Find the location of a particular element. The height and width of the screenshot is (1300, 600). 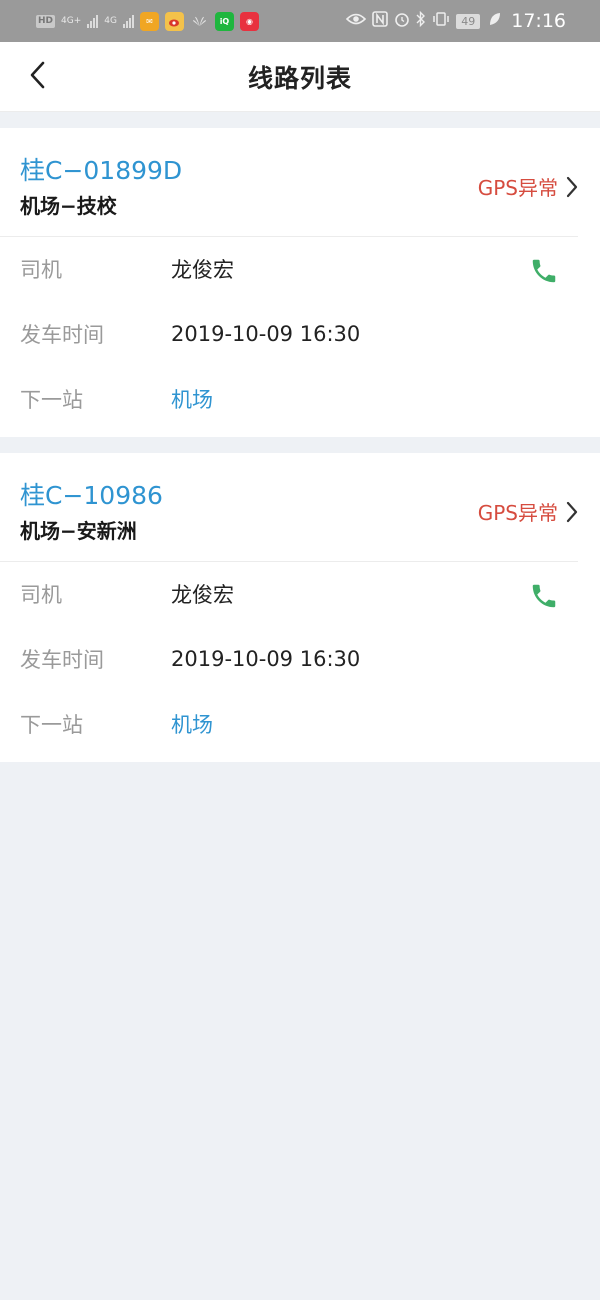

bluetooth-icon is located at coordinates (421, 20).